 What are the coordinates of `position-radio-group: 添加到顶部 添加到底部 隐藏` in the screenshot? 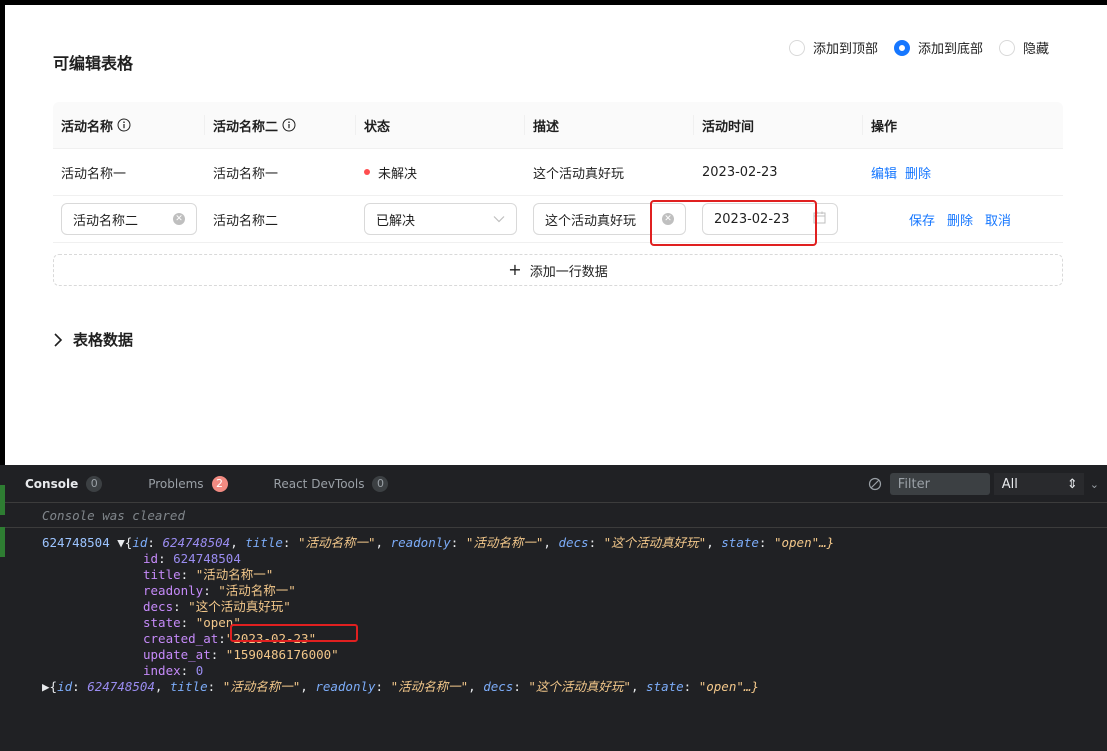 It's located at (911, 47).